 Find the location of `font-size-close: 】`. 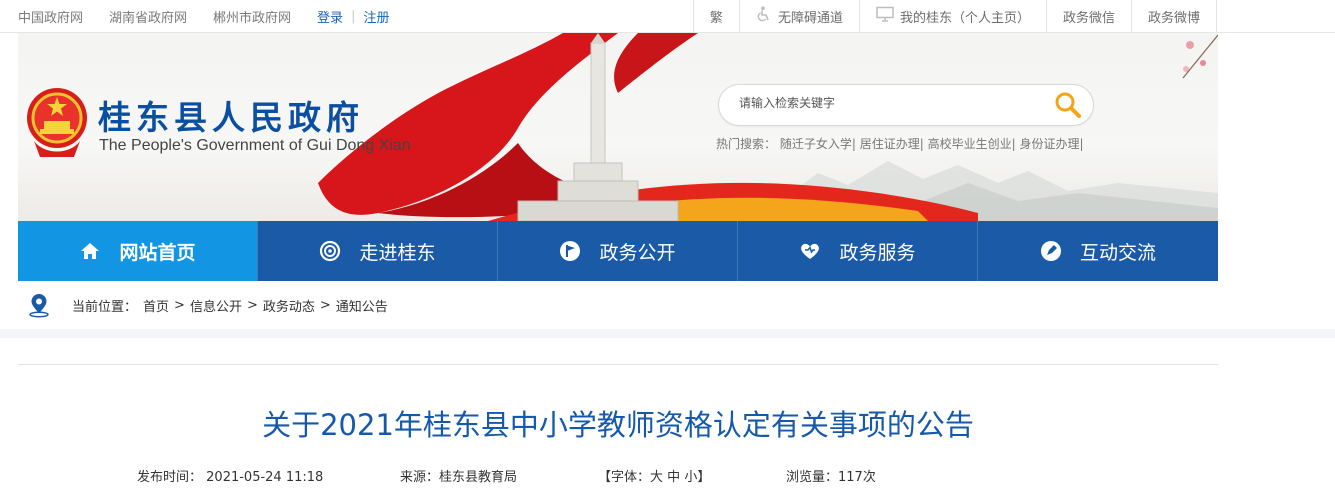

font-size-close: 】 is located at coordinates (704, 477).